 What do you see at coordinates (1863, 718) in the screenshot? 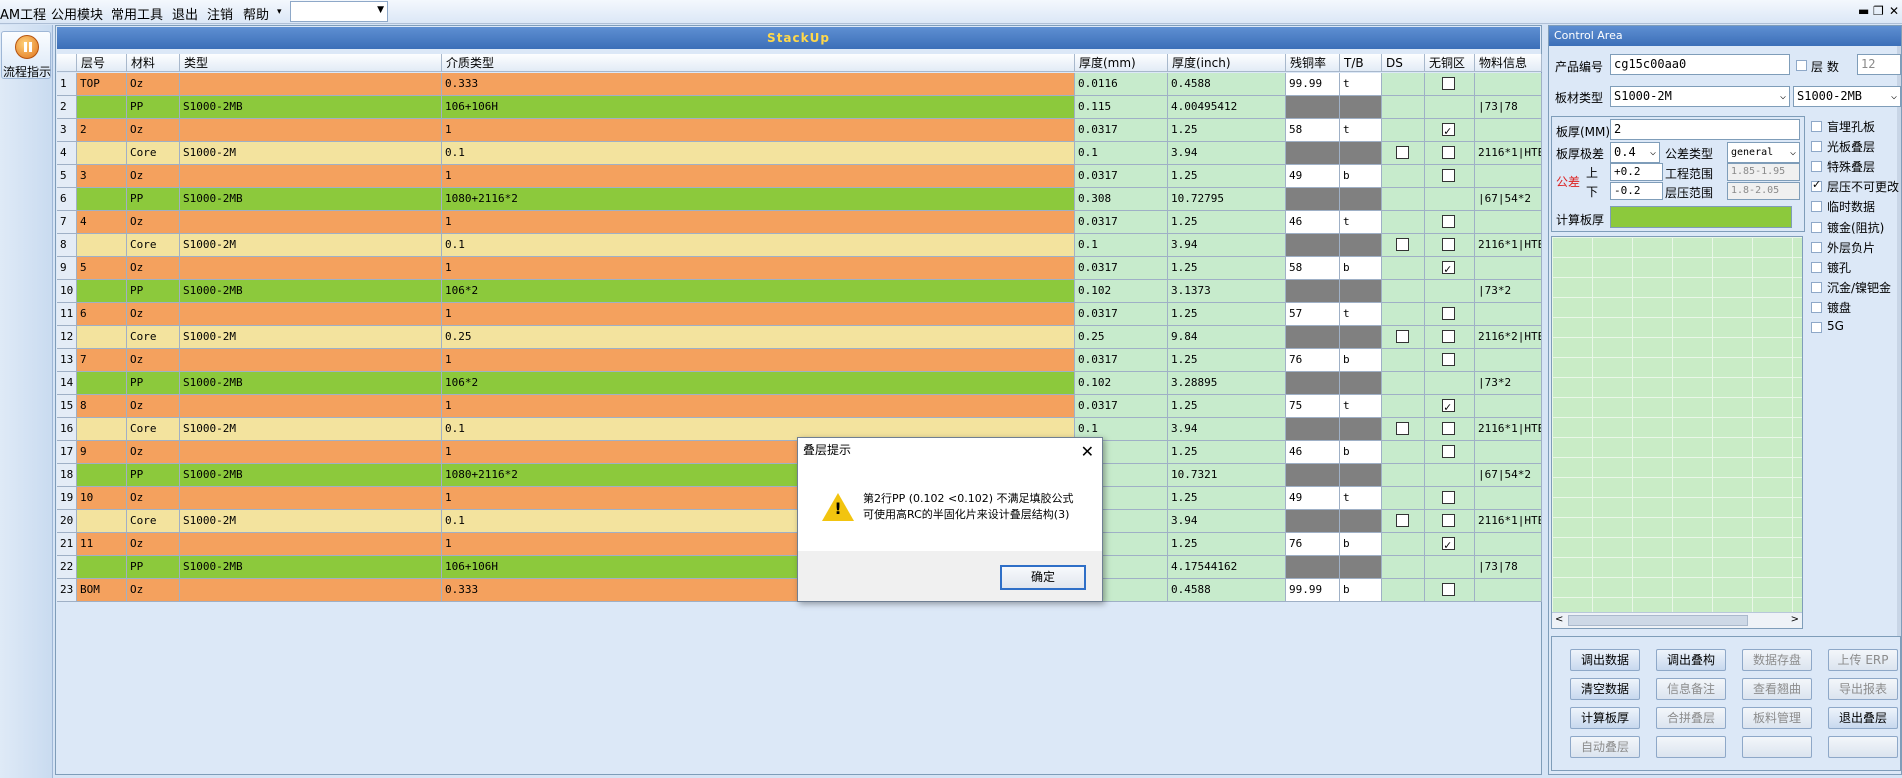
I see `action-button: 退出叠层` at bounding box center [1863, 718].